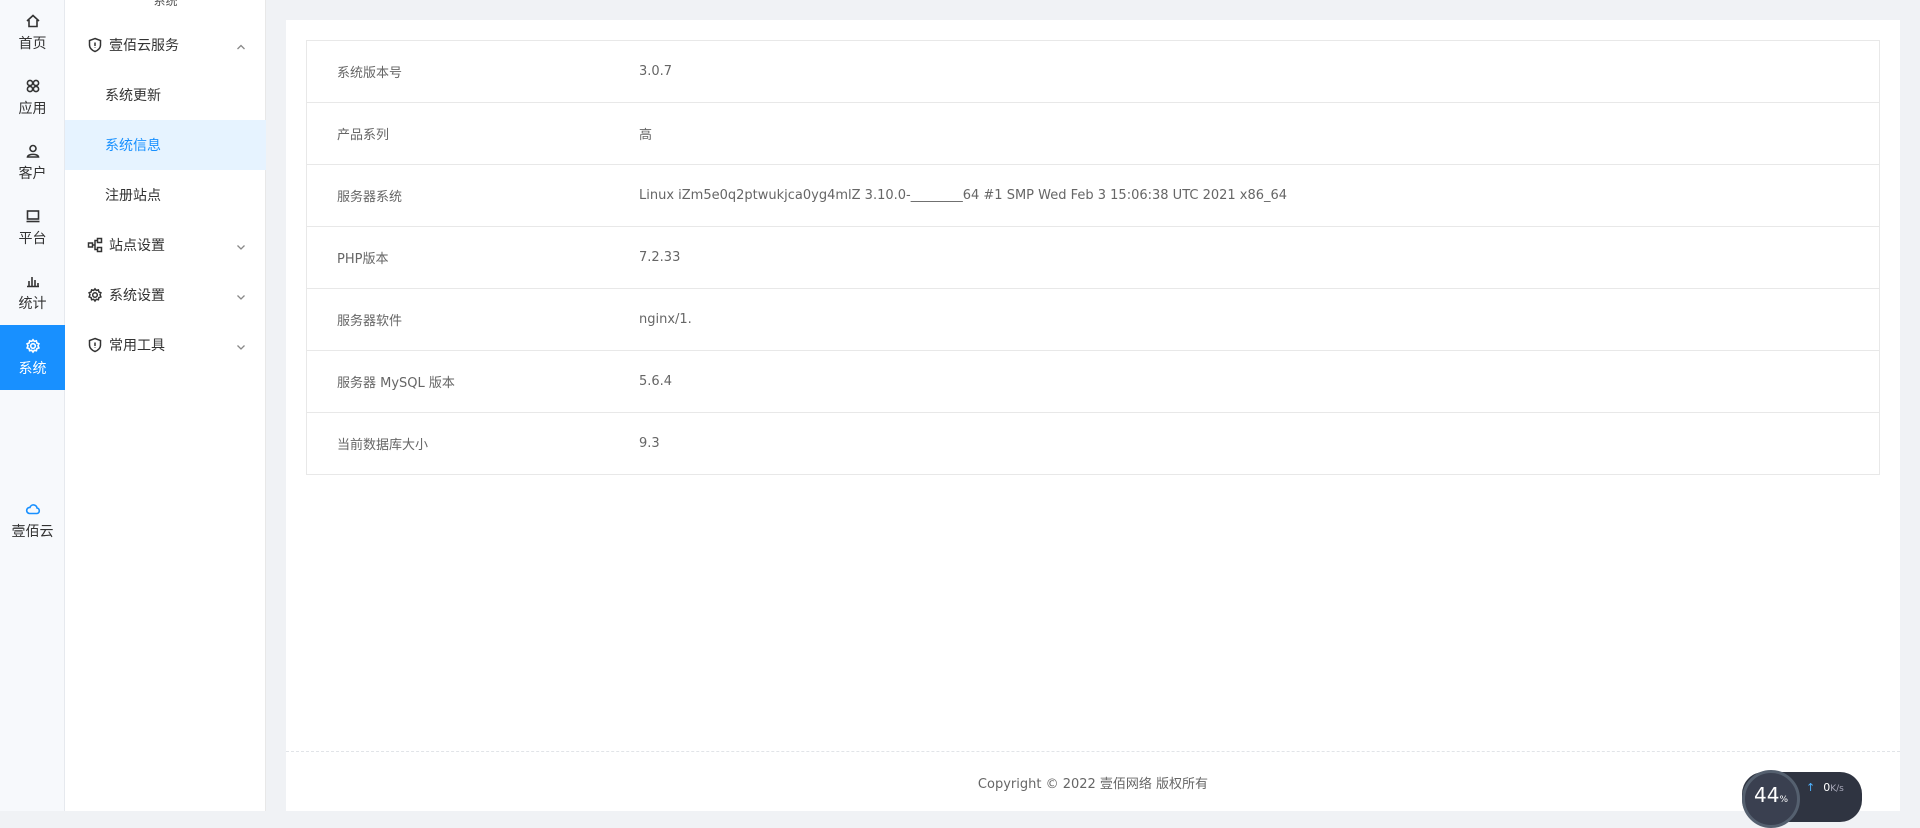 The width and height of the screenshot is (1920, 828). Describe the element at coordinates (1783, 800) in the screenshot. I see `speed-percent-unit: %` at that location.